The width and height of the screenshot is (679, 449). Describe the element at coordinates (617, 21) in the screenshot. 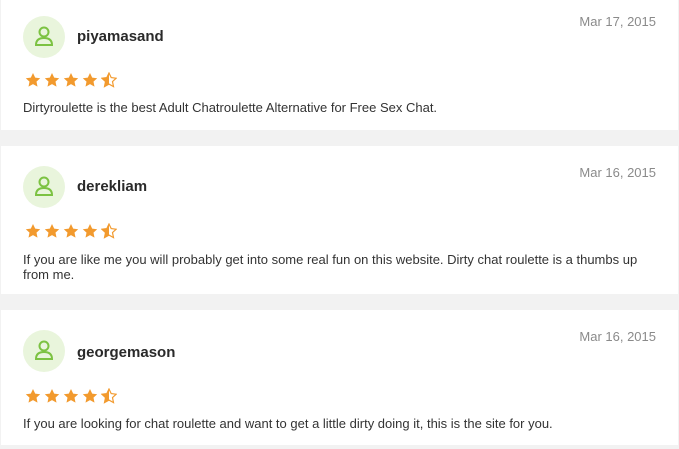

I see `review-date: Mar 17, 2015` at that location.